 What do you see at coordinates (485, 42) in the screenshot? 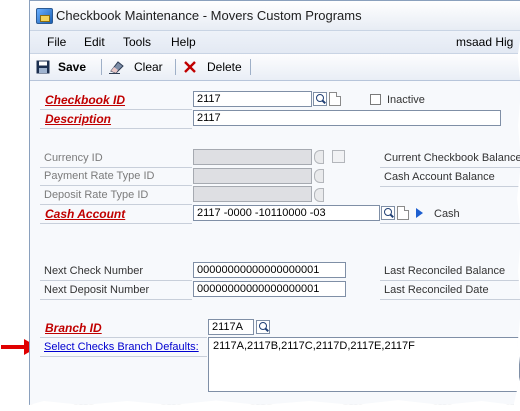
I see `user-name: msaad Hig` at bounding box center [485, 42].